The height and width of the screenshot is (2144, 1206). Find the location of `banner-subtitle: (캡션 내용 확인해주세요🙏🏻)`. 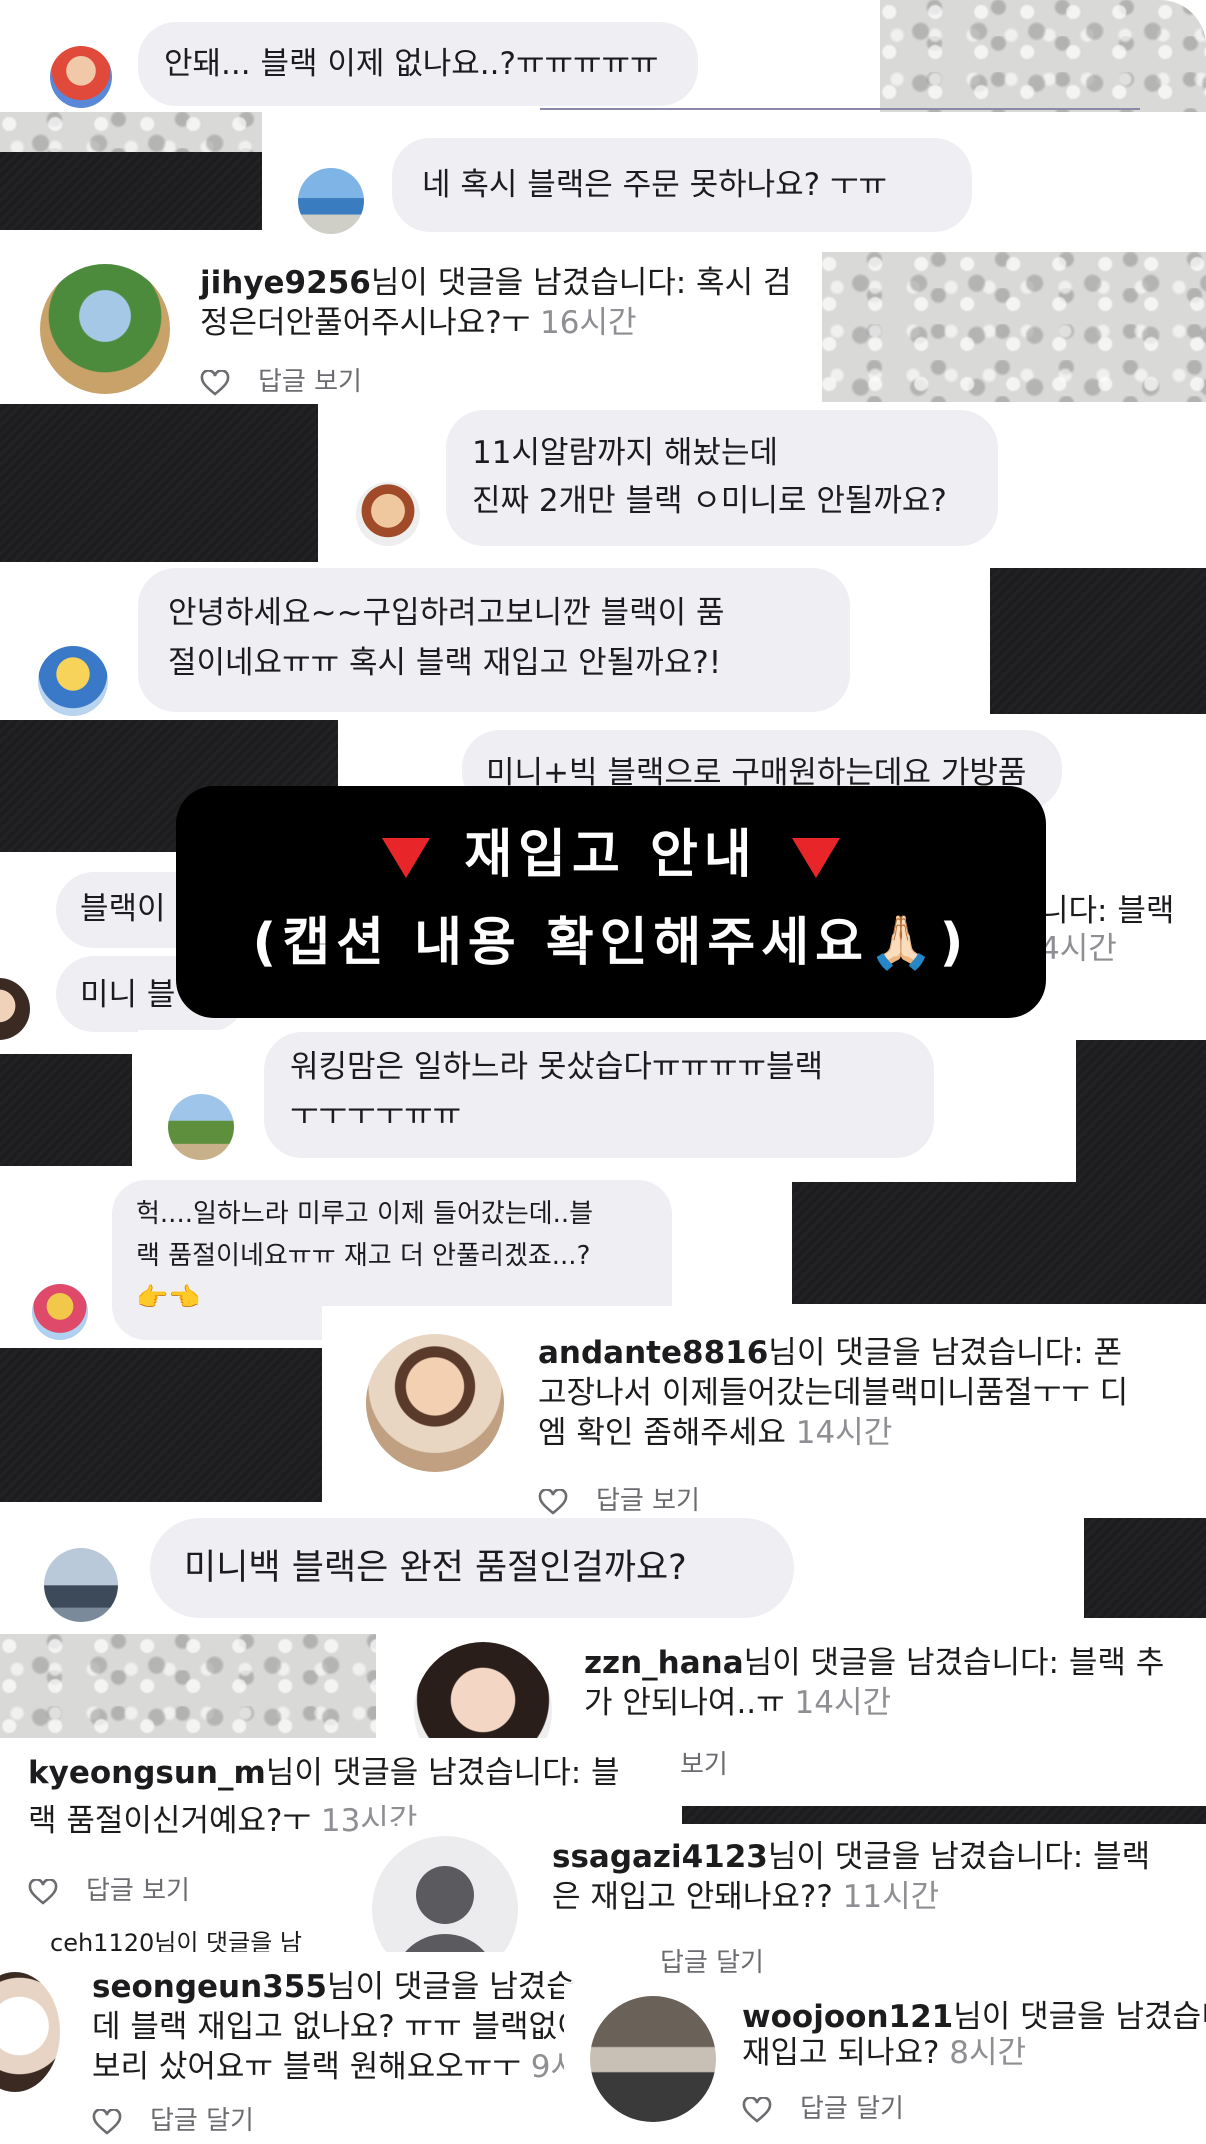

banner-subtitle: (캡션 내용 확인해주세요🙏🏻) is located at coordinates (611, 943).